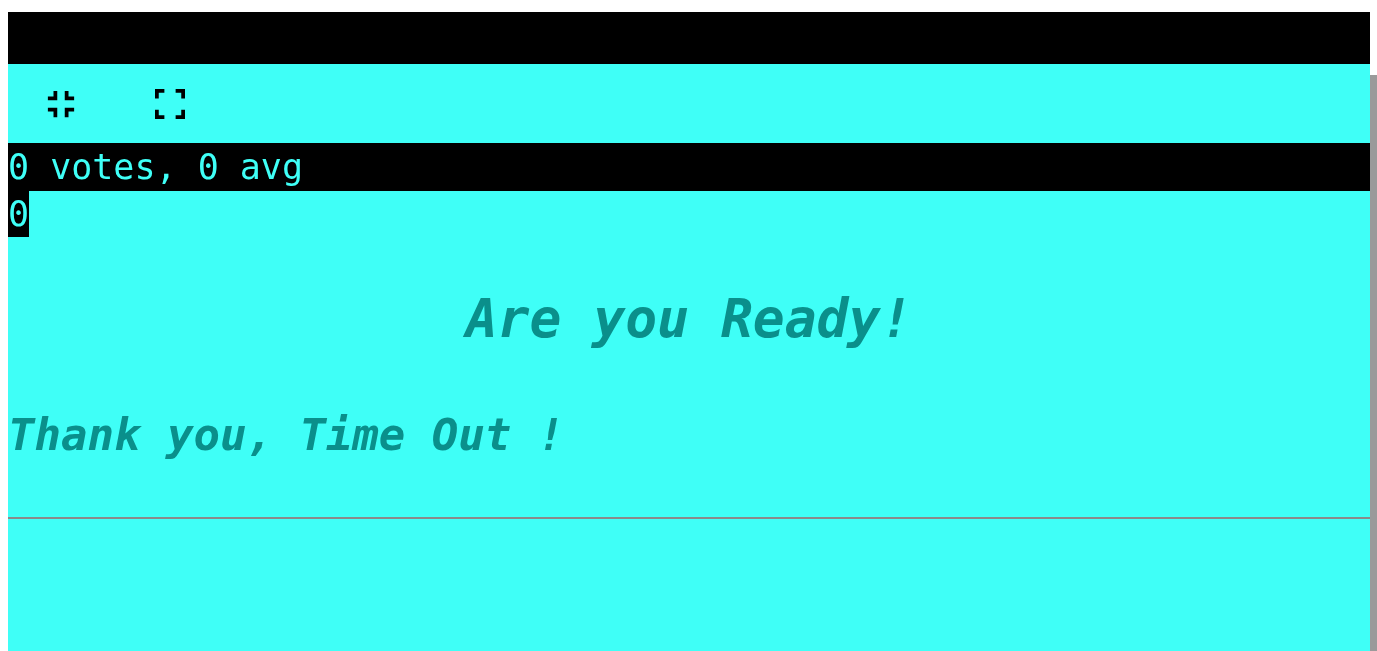 The image size is (1377, 651). I want to click on vote-stats: 0 votes, 0 avg, so click(155, 167).